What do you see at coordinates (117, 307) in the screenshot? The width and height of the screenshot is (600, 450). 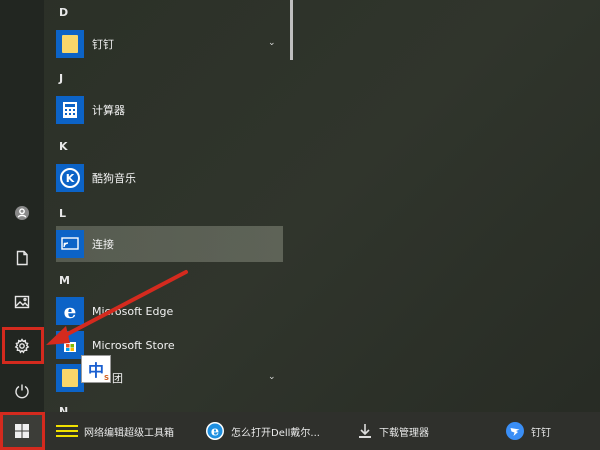 I see `annotation-arrow` at bounding box center [117, 307].